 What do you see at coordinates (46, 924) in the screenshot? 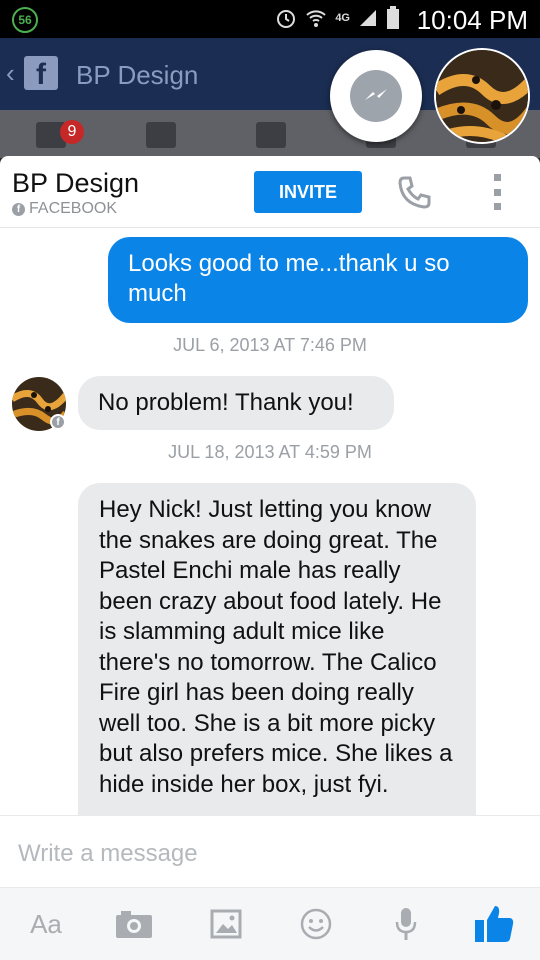
I see `text-format-button: Aa` at bounding box center [46, 924].